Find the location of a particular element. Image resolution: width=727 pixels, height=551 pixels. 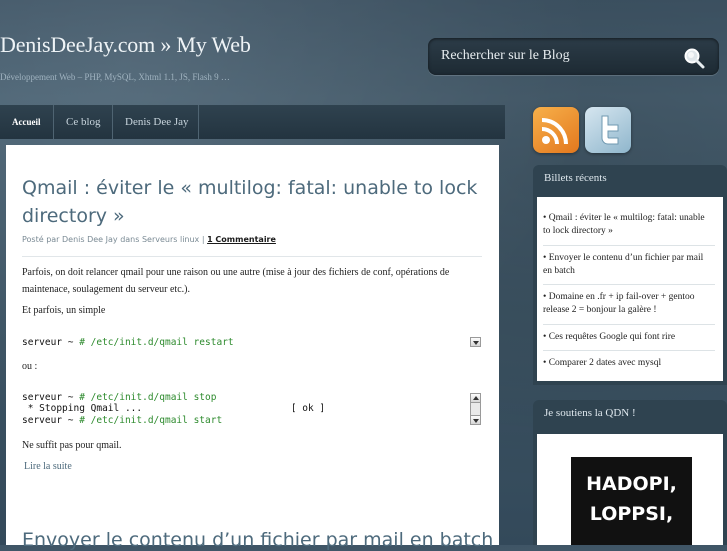

recent-posts-title: Billets récents is located at coordinates (575, 178).